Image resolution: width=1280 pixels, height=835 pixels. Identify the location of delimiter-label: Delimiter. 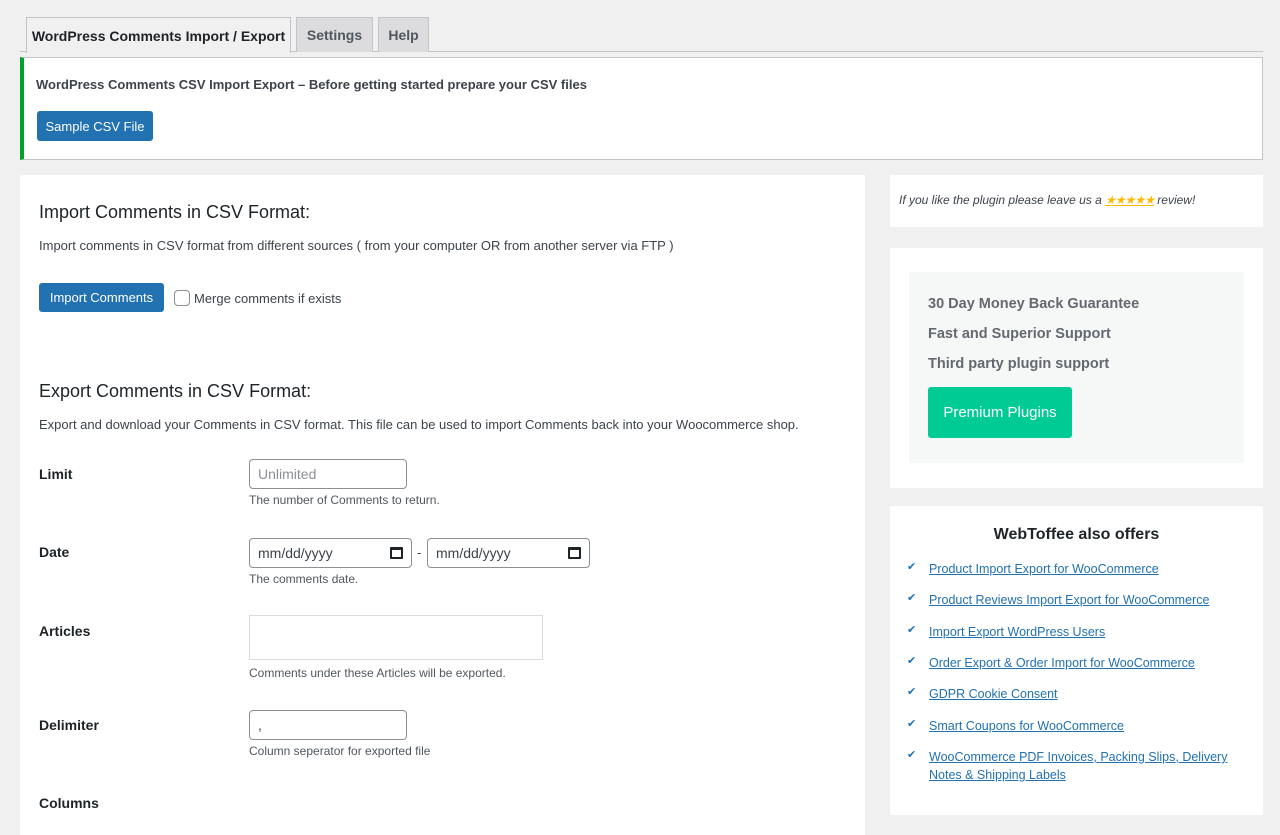
(69, 725).